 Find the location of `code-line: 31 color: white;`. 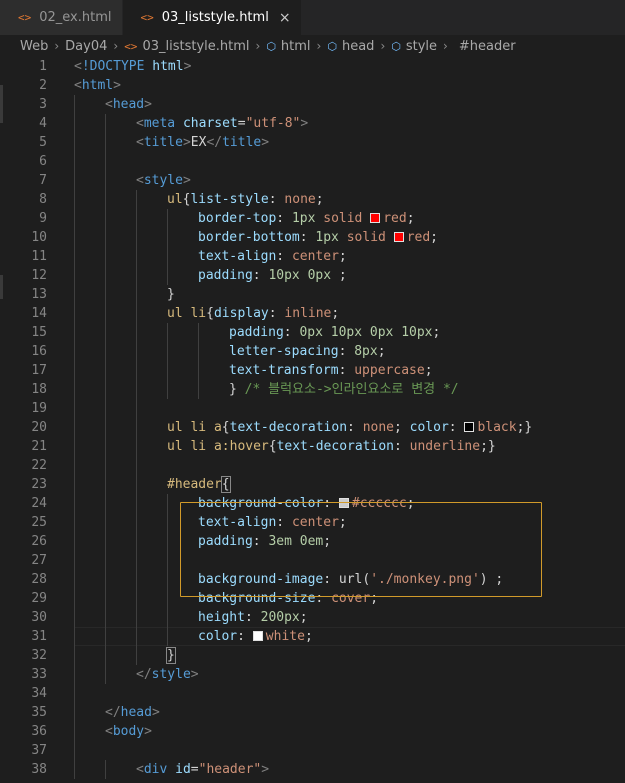

code-line: 31 color: white; is located at coordinates (312, 636).